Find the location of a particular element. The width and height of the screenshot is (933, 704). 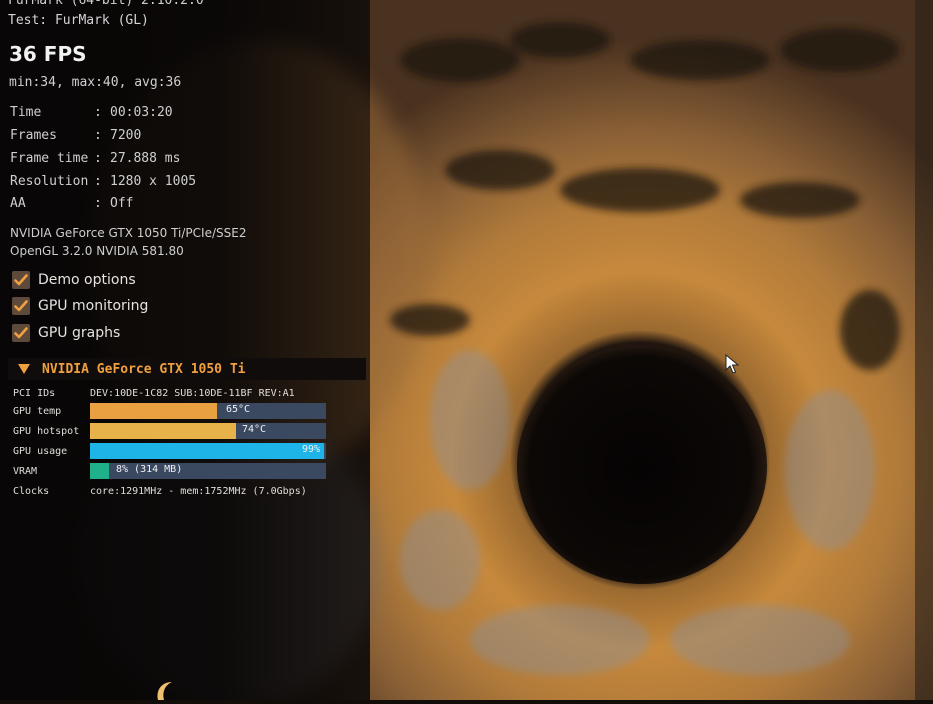

checkbox-label: GPU graphs is located at coordinates (79, 333).